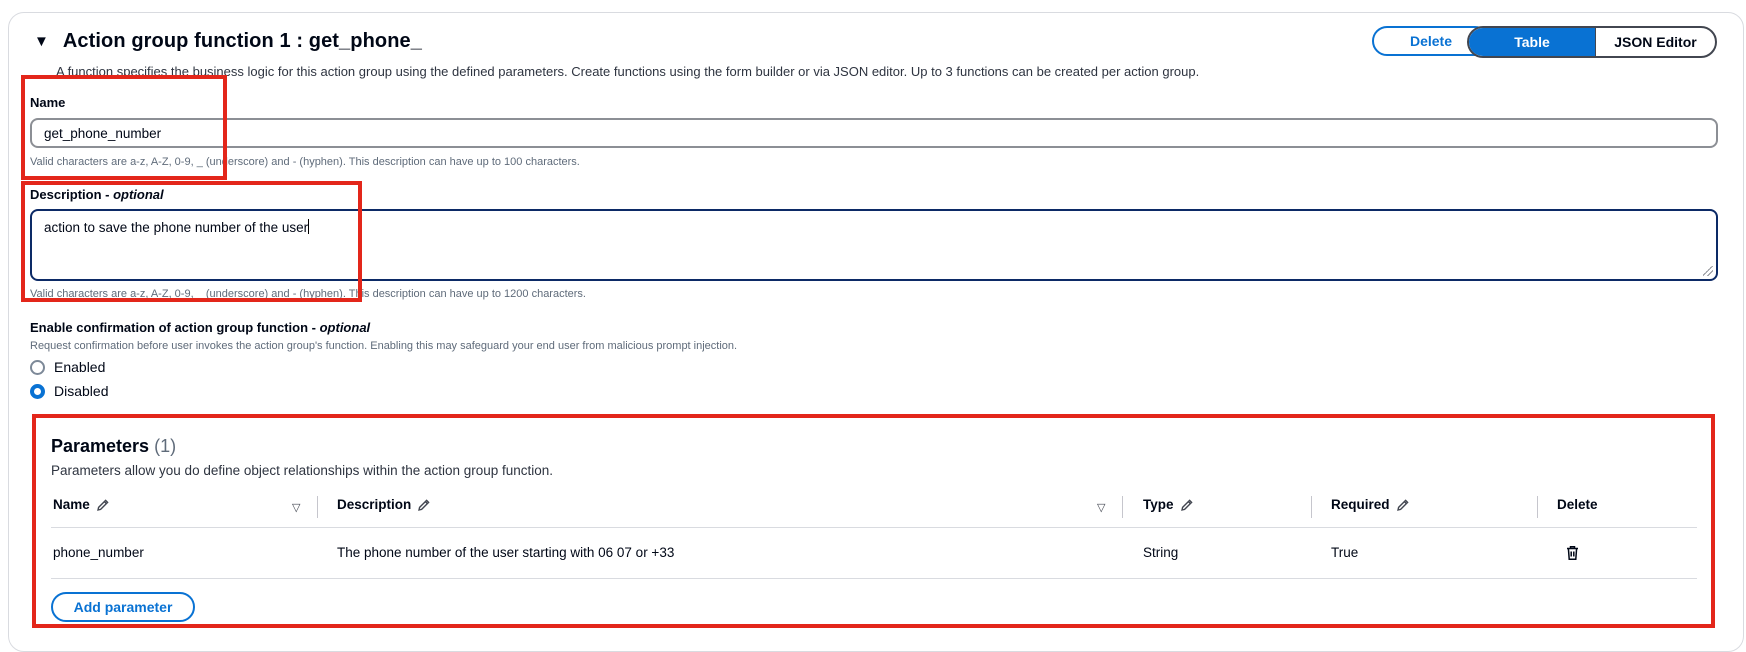  I want to click on tab-json-editor: JSON Editor, so click(1655, 42).